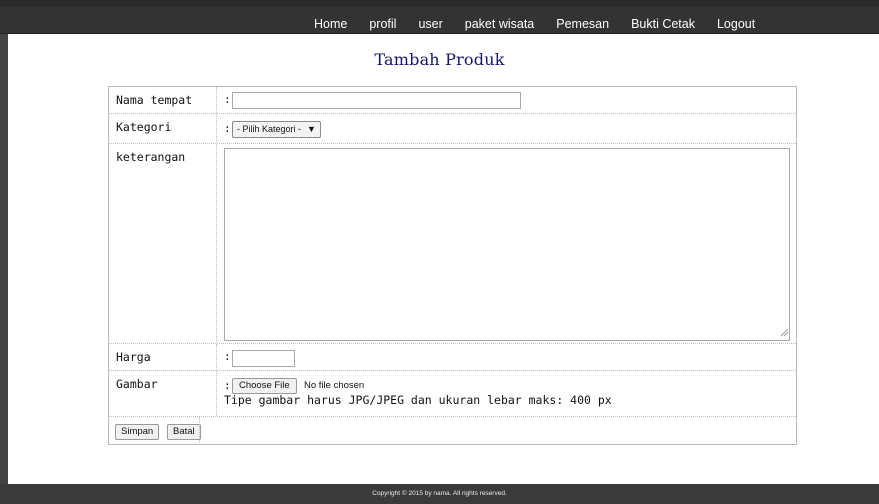  Describe the element at coordinates (499, 24) in the screenshot. I see `nav-paket-wisata: paket wisata` at that location.